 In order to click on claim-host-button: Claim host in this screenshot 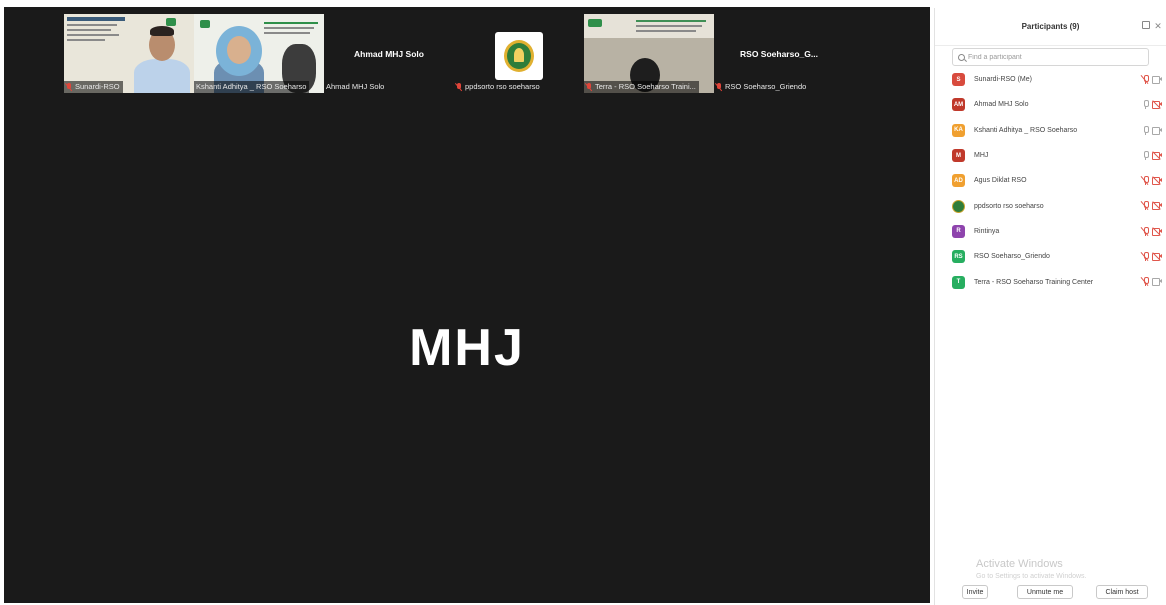, I will do `click(1122, 592)`.